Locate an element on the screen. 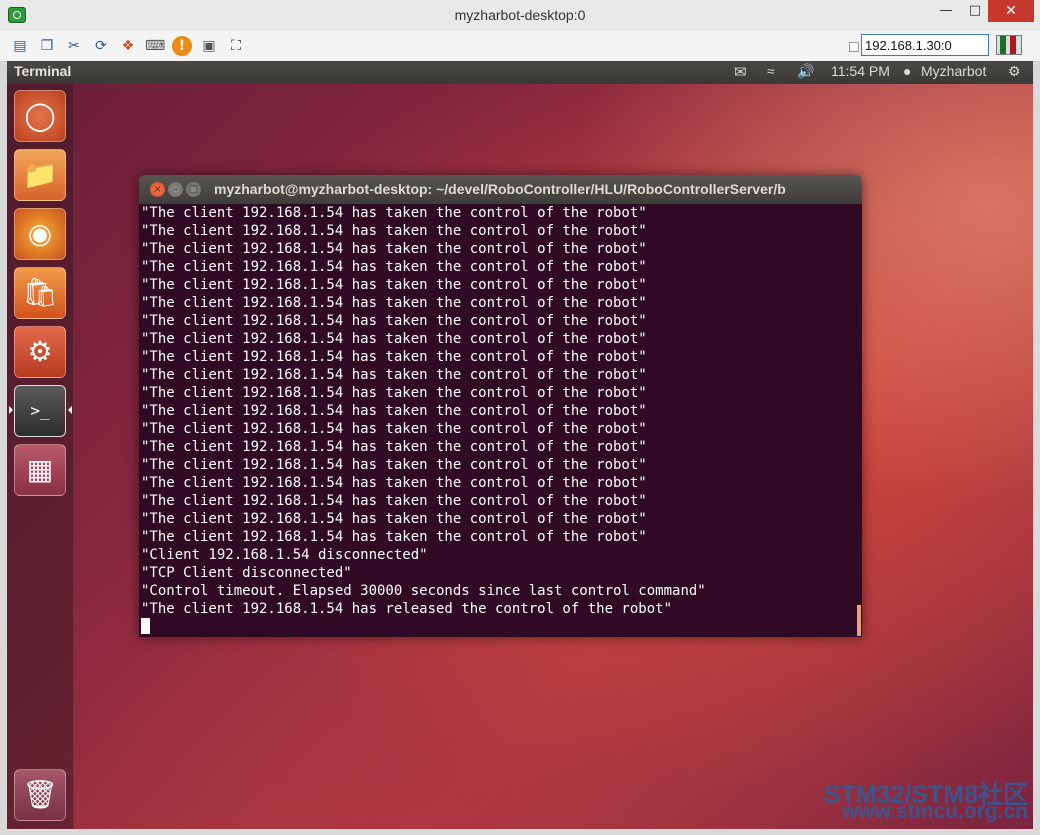 The image size is (1040, 835). wifi-icon: ≈ is located at coordinates (771, 71).